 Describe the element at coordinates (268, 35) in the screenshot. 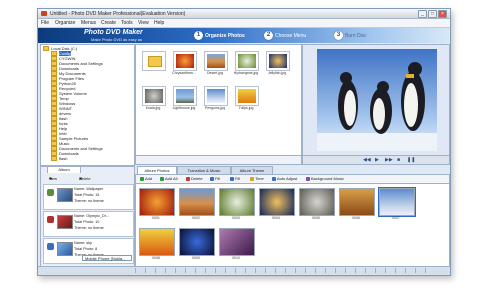

I see `step-number: 2` at that location.